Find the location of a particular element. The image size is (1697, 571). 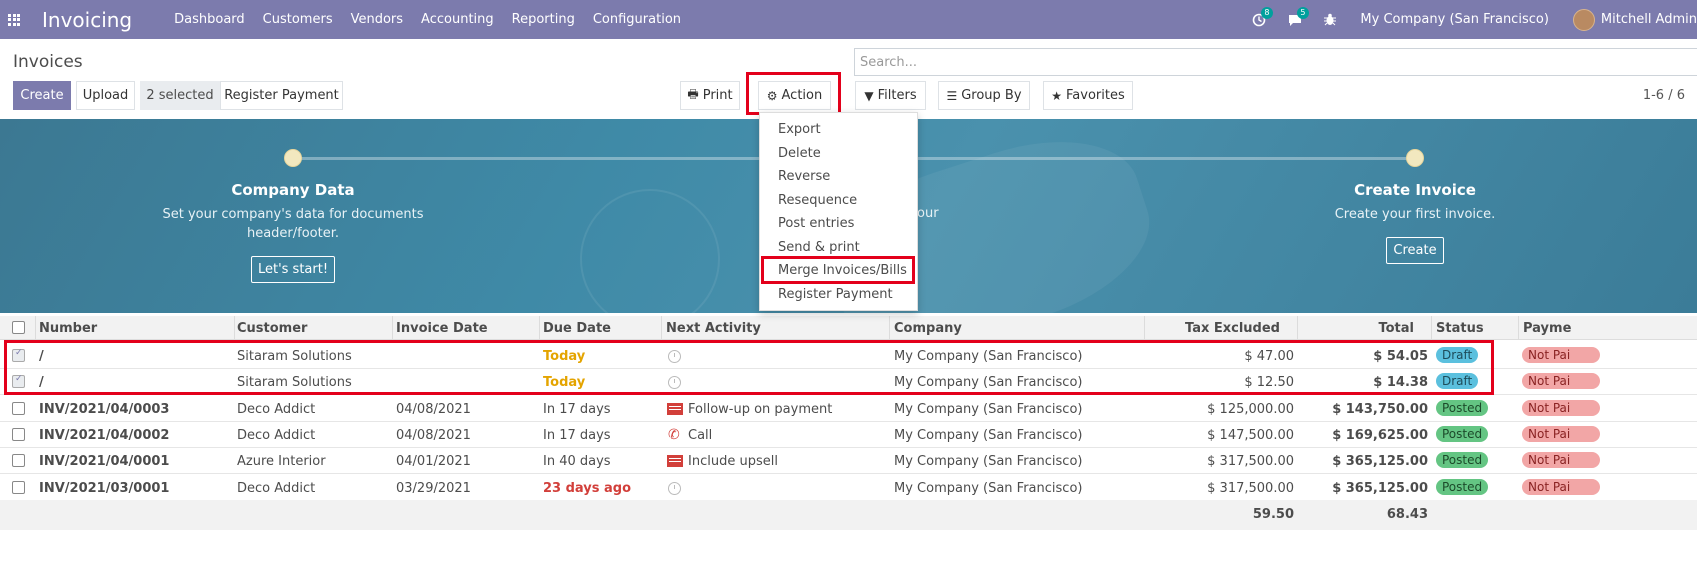

col-payment: Payme is located at coordinates (1547, 328).